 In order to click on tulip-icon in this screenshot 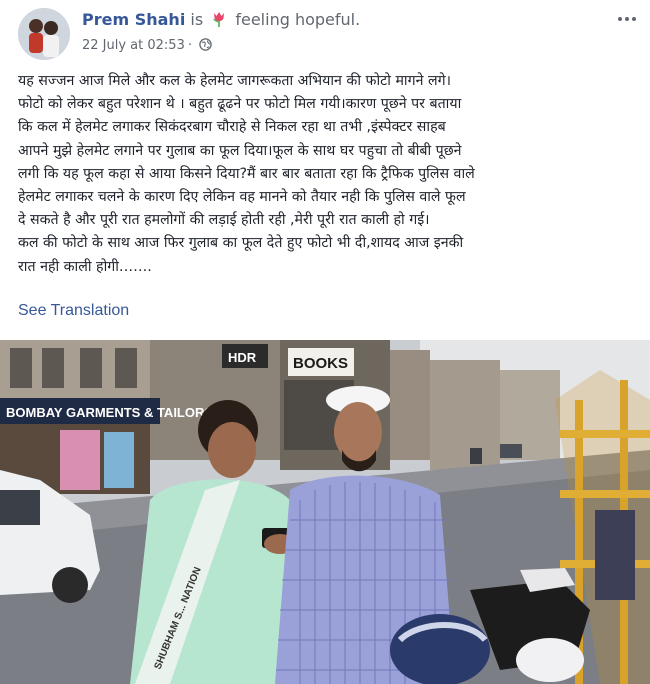, I will do `click(219, 21)`.